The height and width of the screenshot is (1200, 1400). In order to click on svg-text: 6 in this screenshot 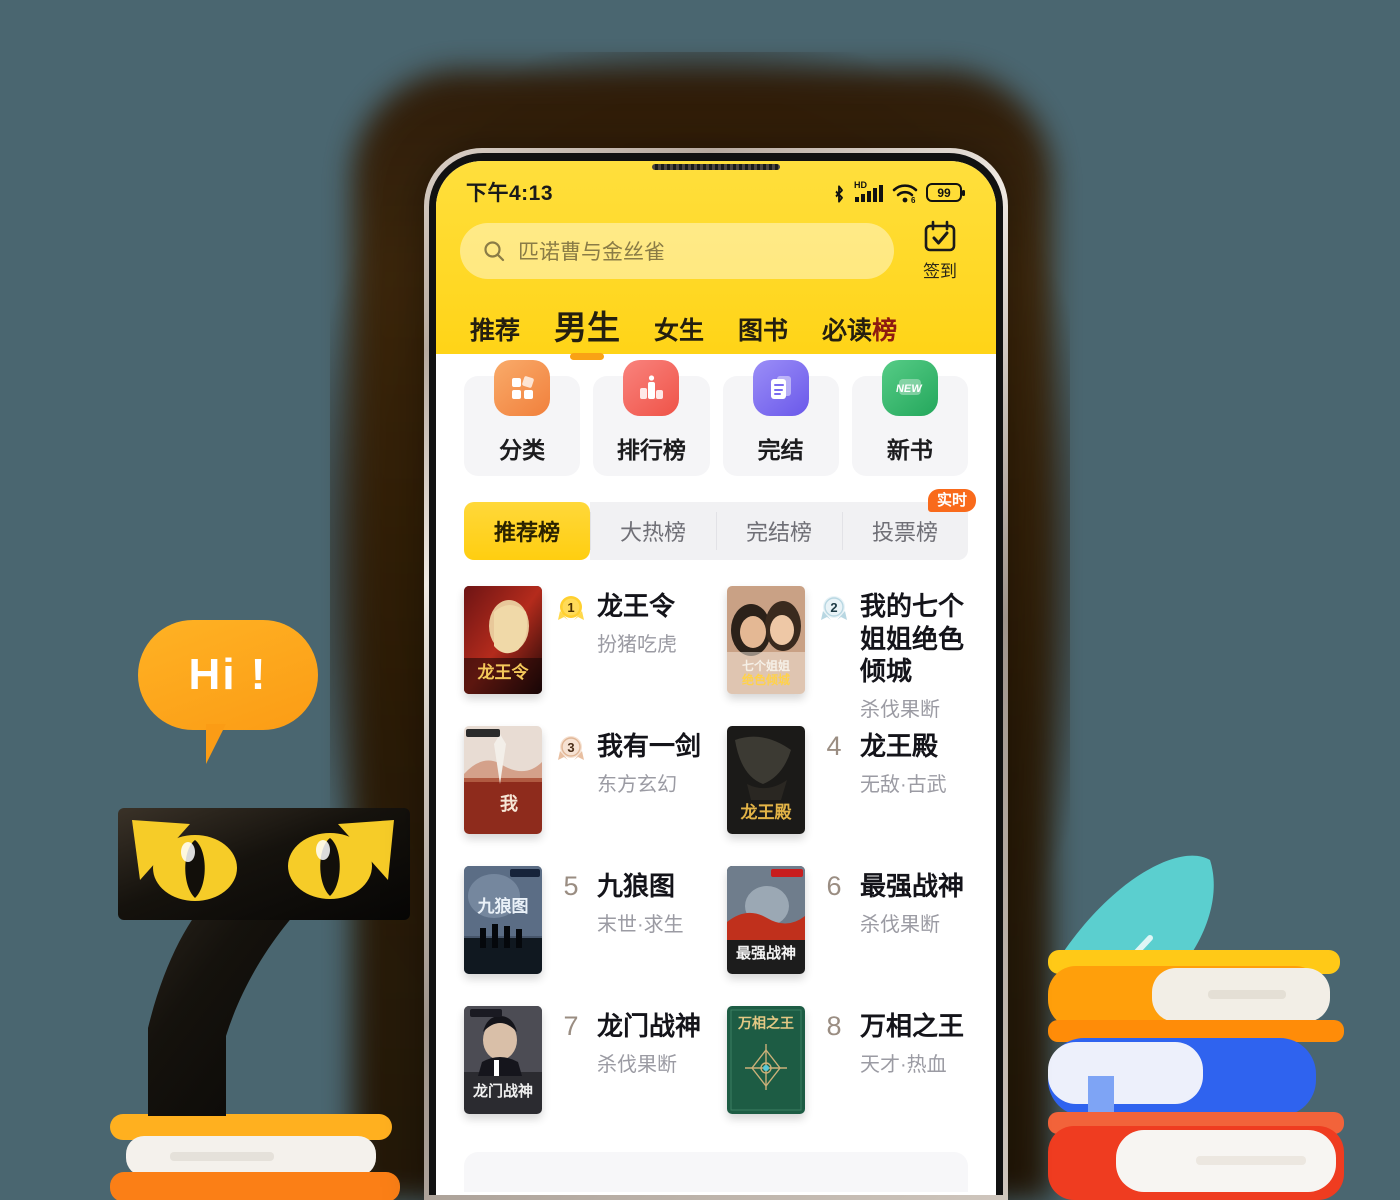, I will do `click(913, 200)`.